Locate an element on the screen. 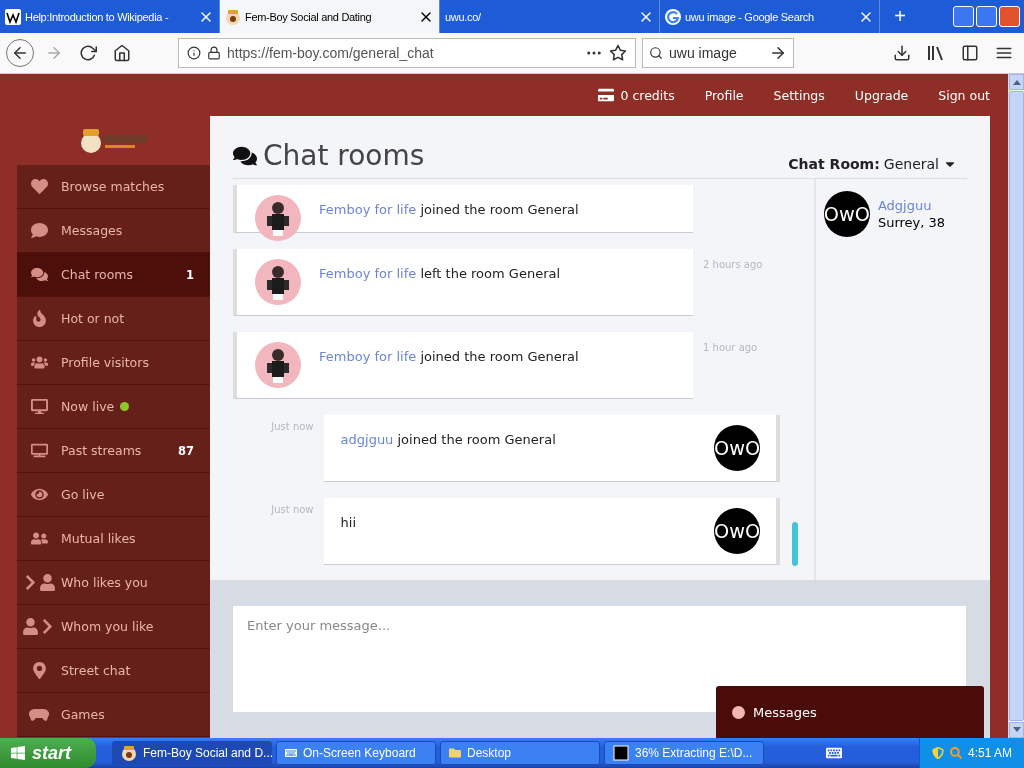 The image size is (1024, 768). sidebar-label: Messages is located at coordinates (92, 230).